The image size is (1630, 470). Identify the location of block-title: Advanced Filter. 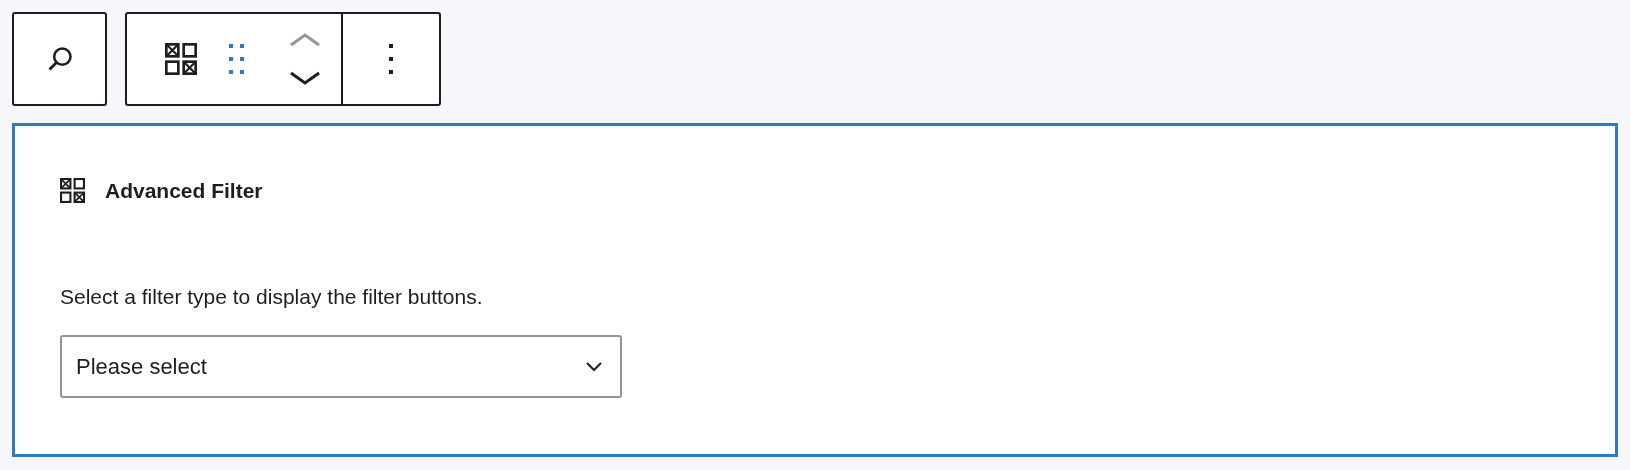
(184, 190).